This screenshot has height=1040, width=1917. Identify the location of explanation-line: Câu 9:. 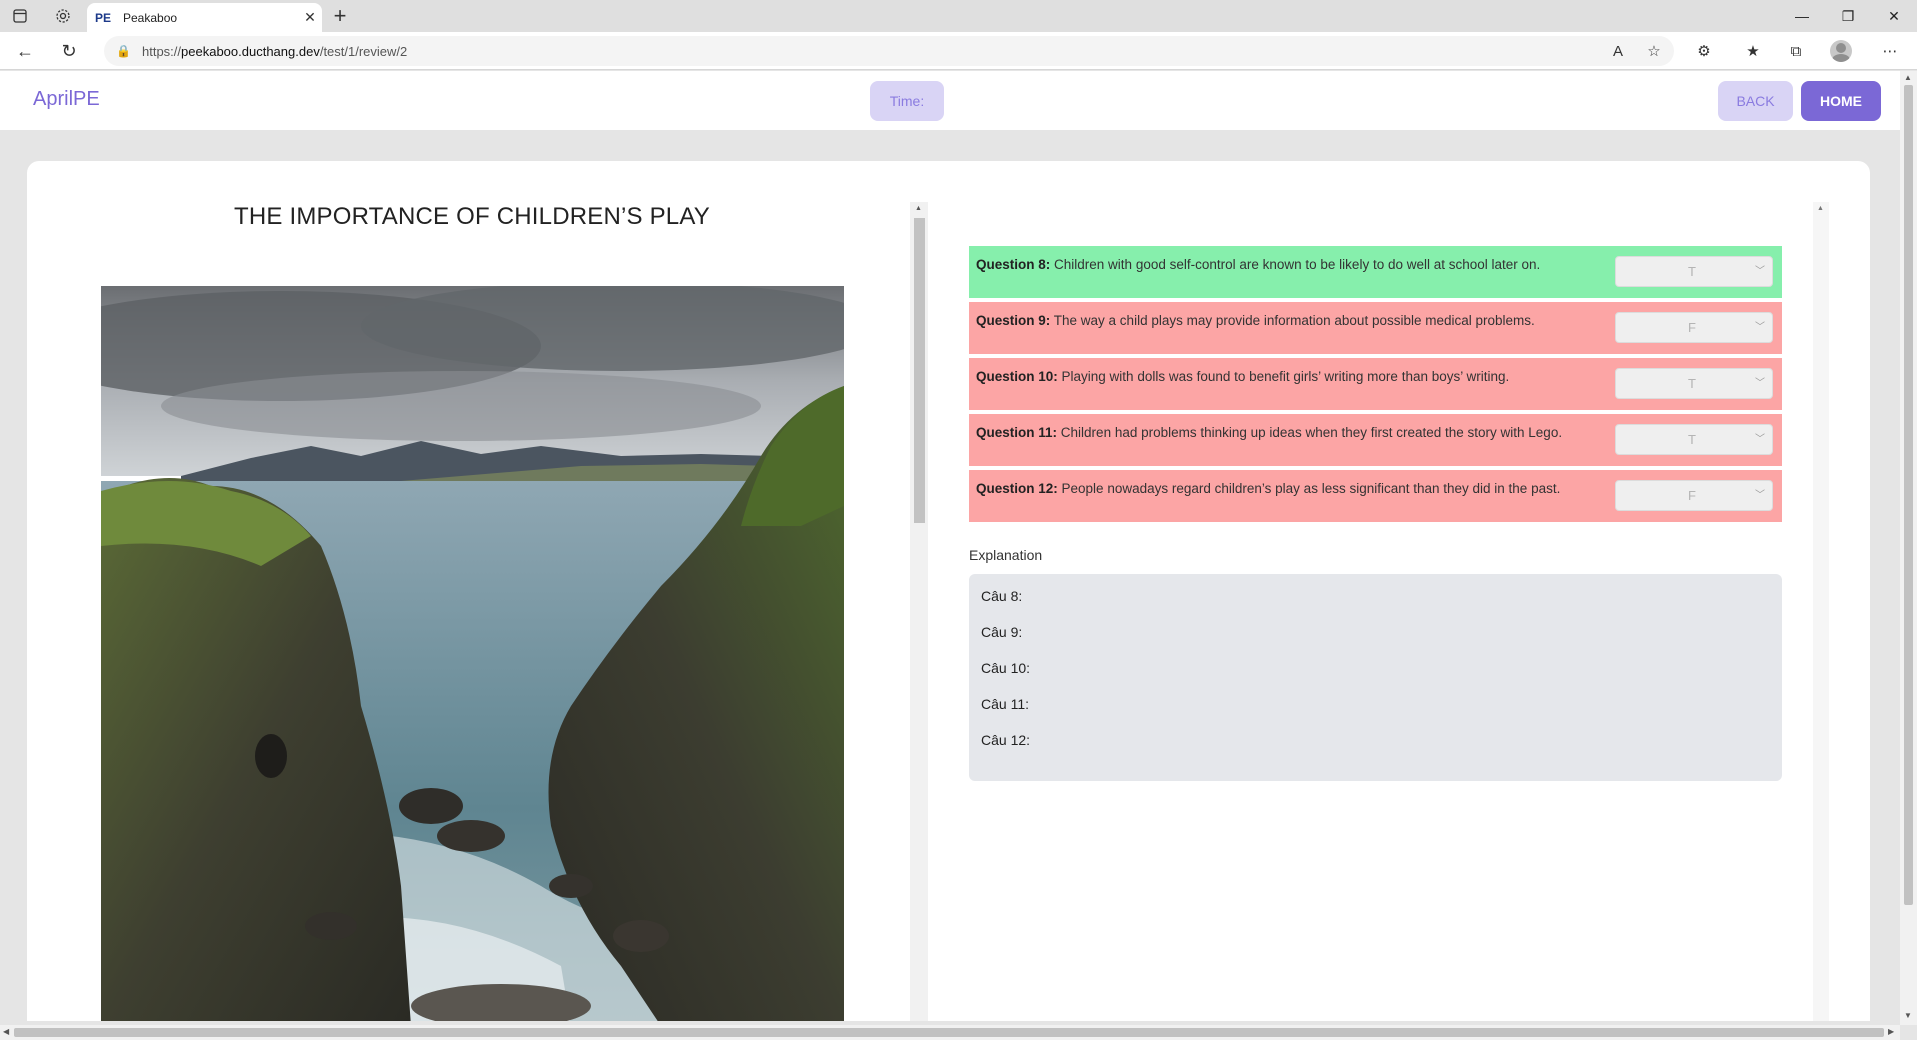
(1002, 632).